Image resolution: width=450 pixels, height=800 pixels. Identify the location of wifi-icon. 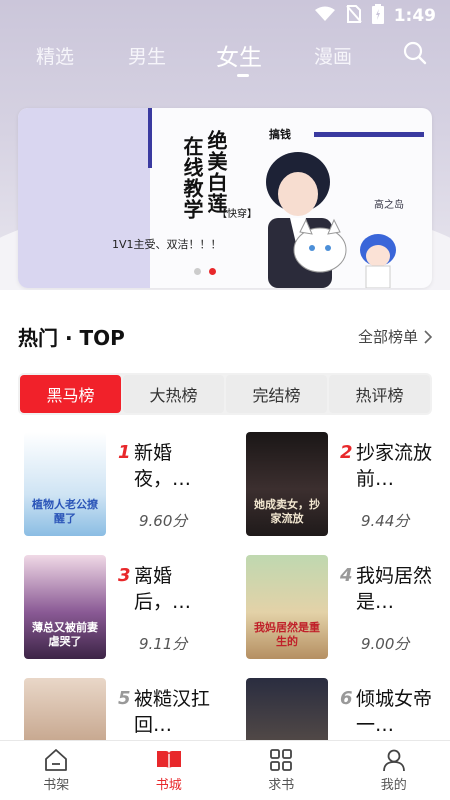
(325, 16).